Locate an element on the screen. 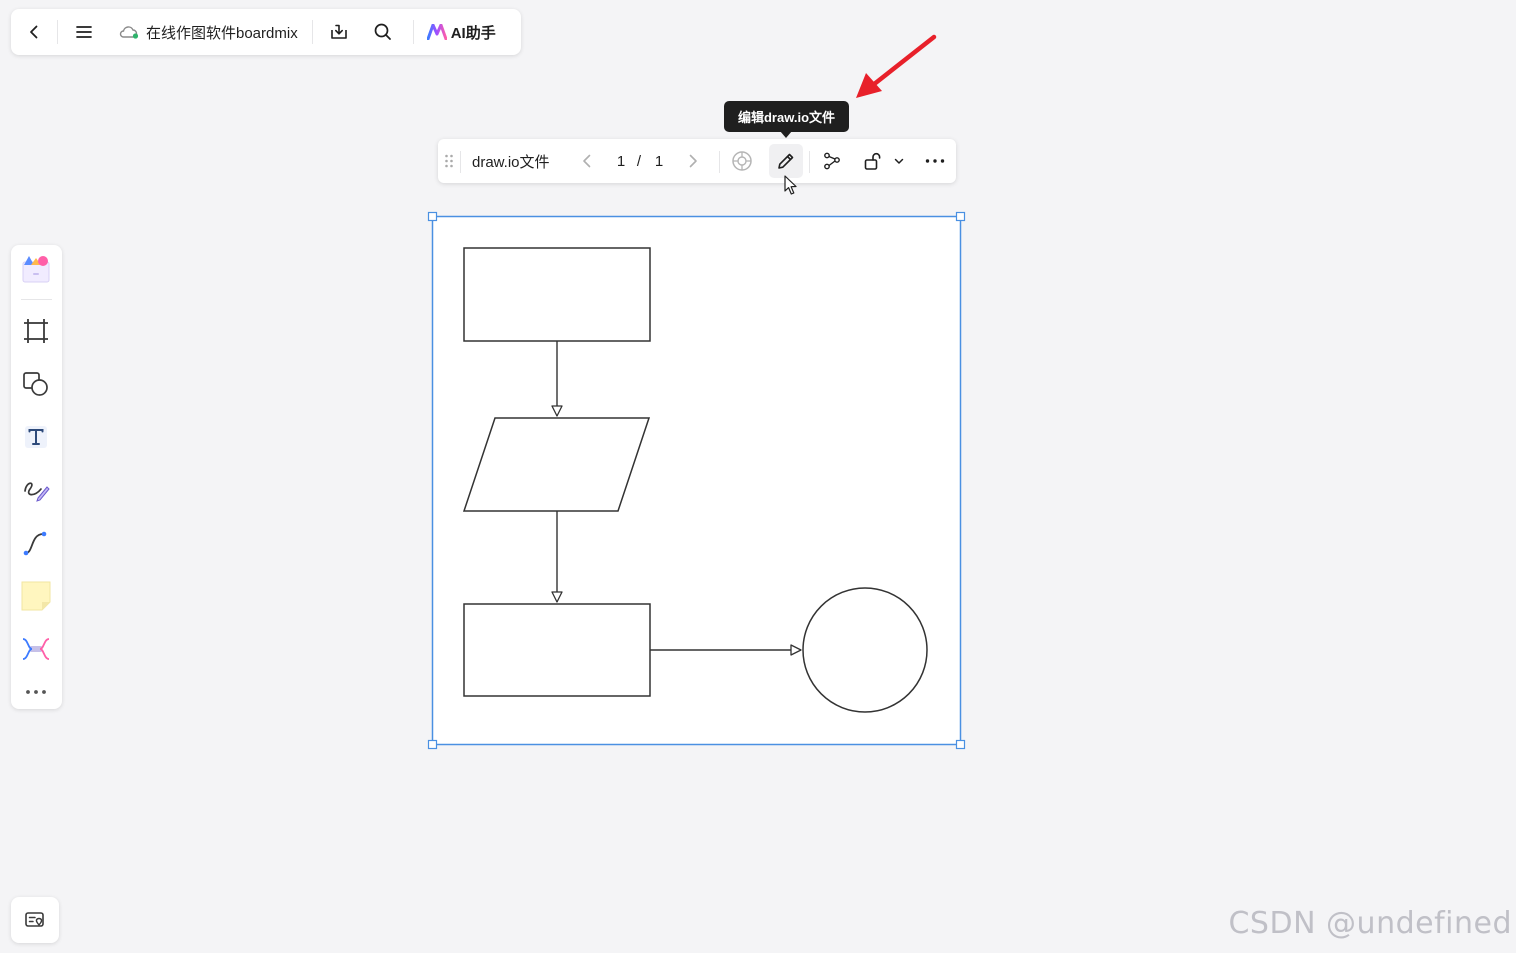  resize-handle-bottom-left is located at coordinates (432, 744).